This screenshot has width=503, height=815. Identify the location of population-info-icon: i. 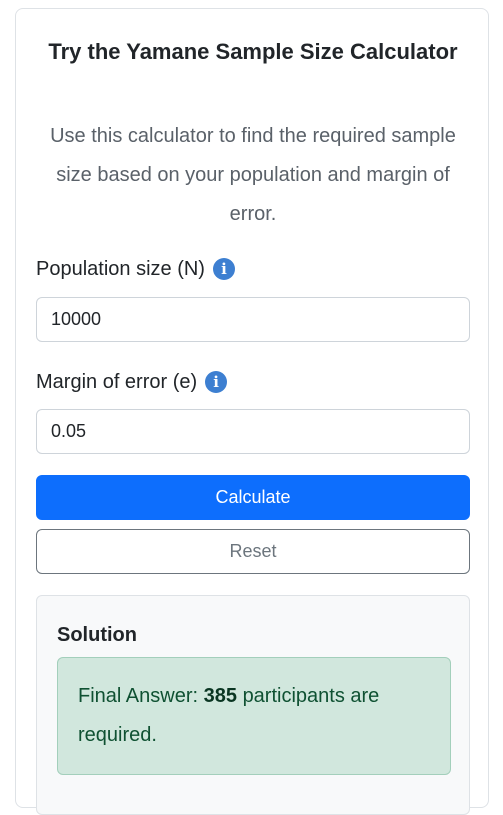
(223, 269).